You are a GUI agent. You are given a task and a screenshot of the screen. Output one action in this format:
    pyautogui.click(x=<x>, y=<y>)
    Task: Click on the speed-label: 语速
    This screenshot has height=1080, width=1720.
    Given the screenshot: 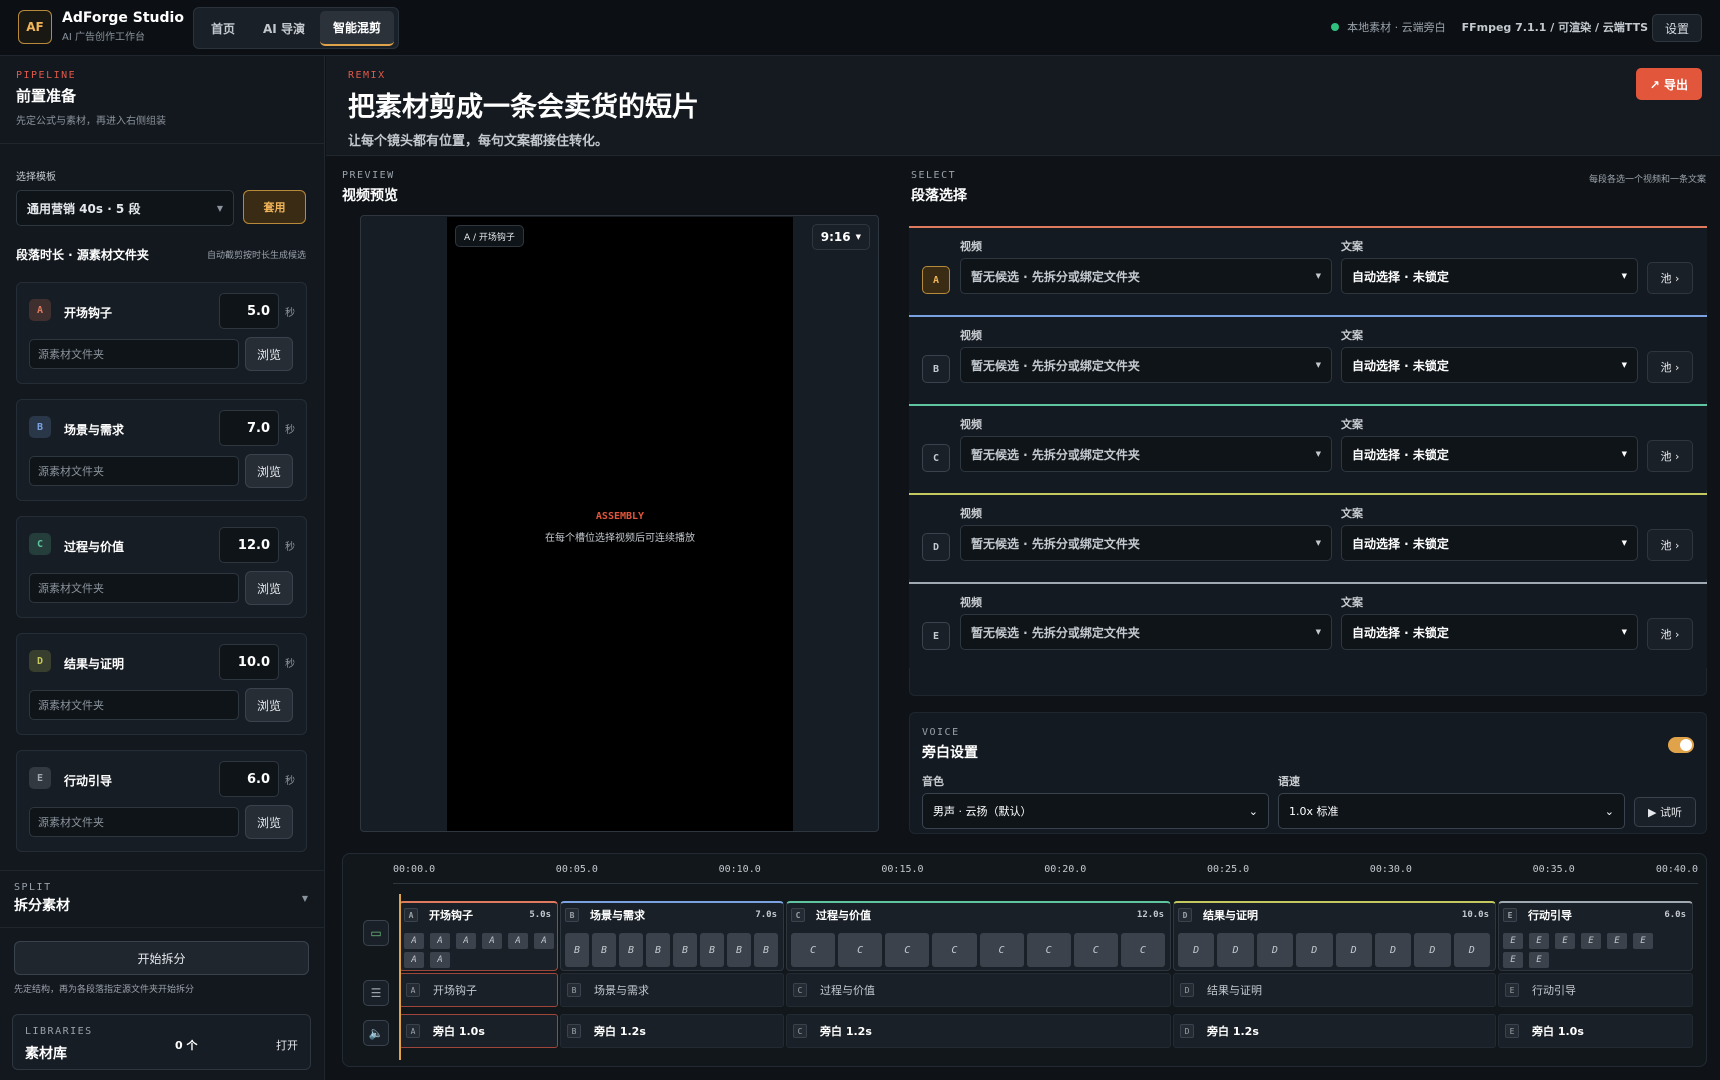 What is the action you would take?
    pyautogui.click(x=1289, y=781)
    